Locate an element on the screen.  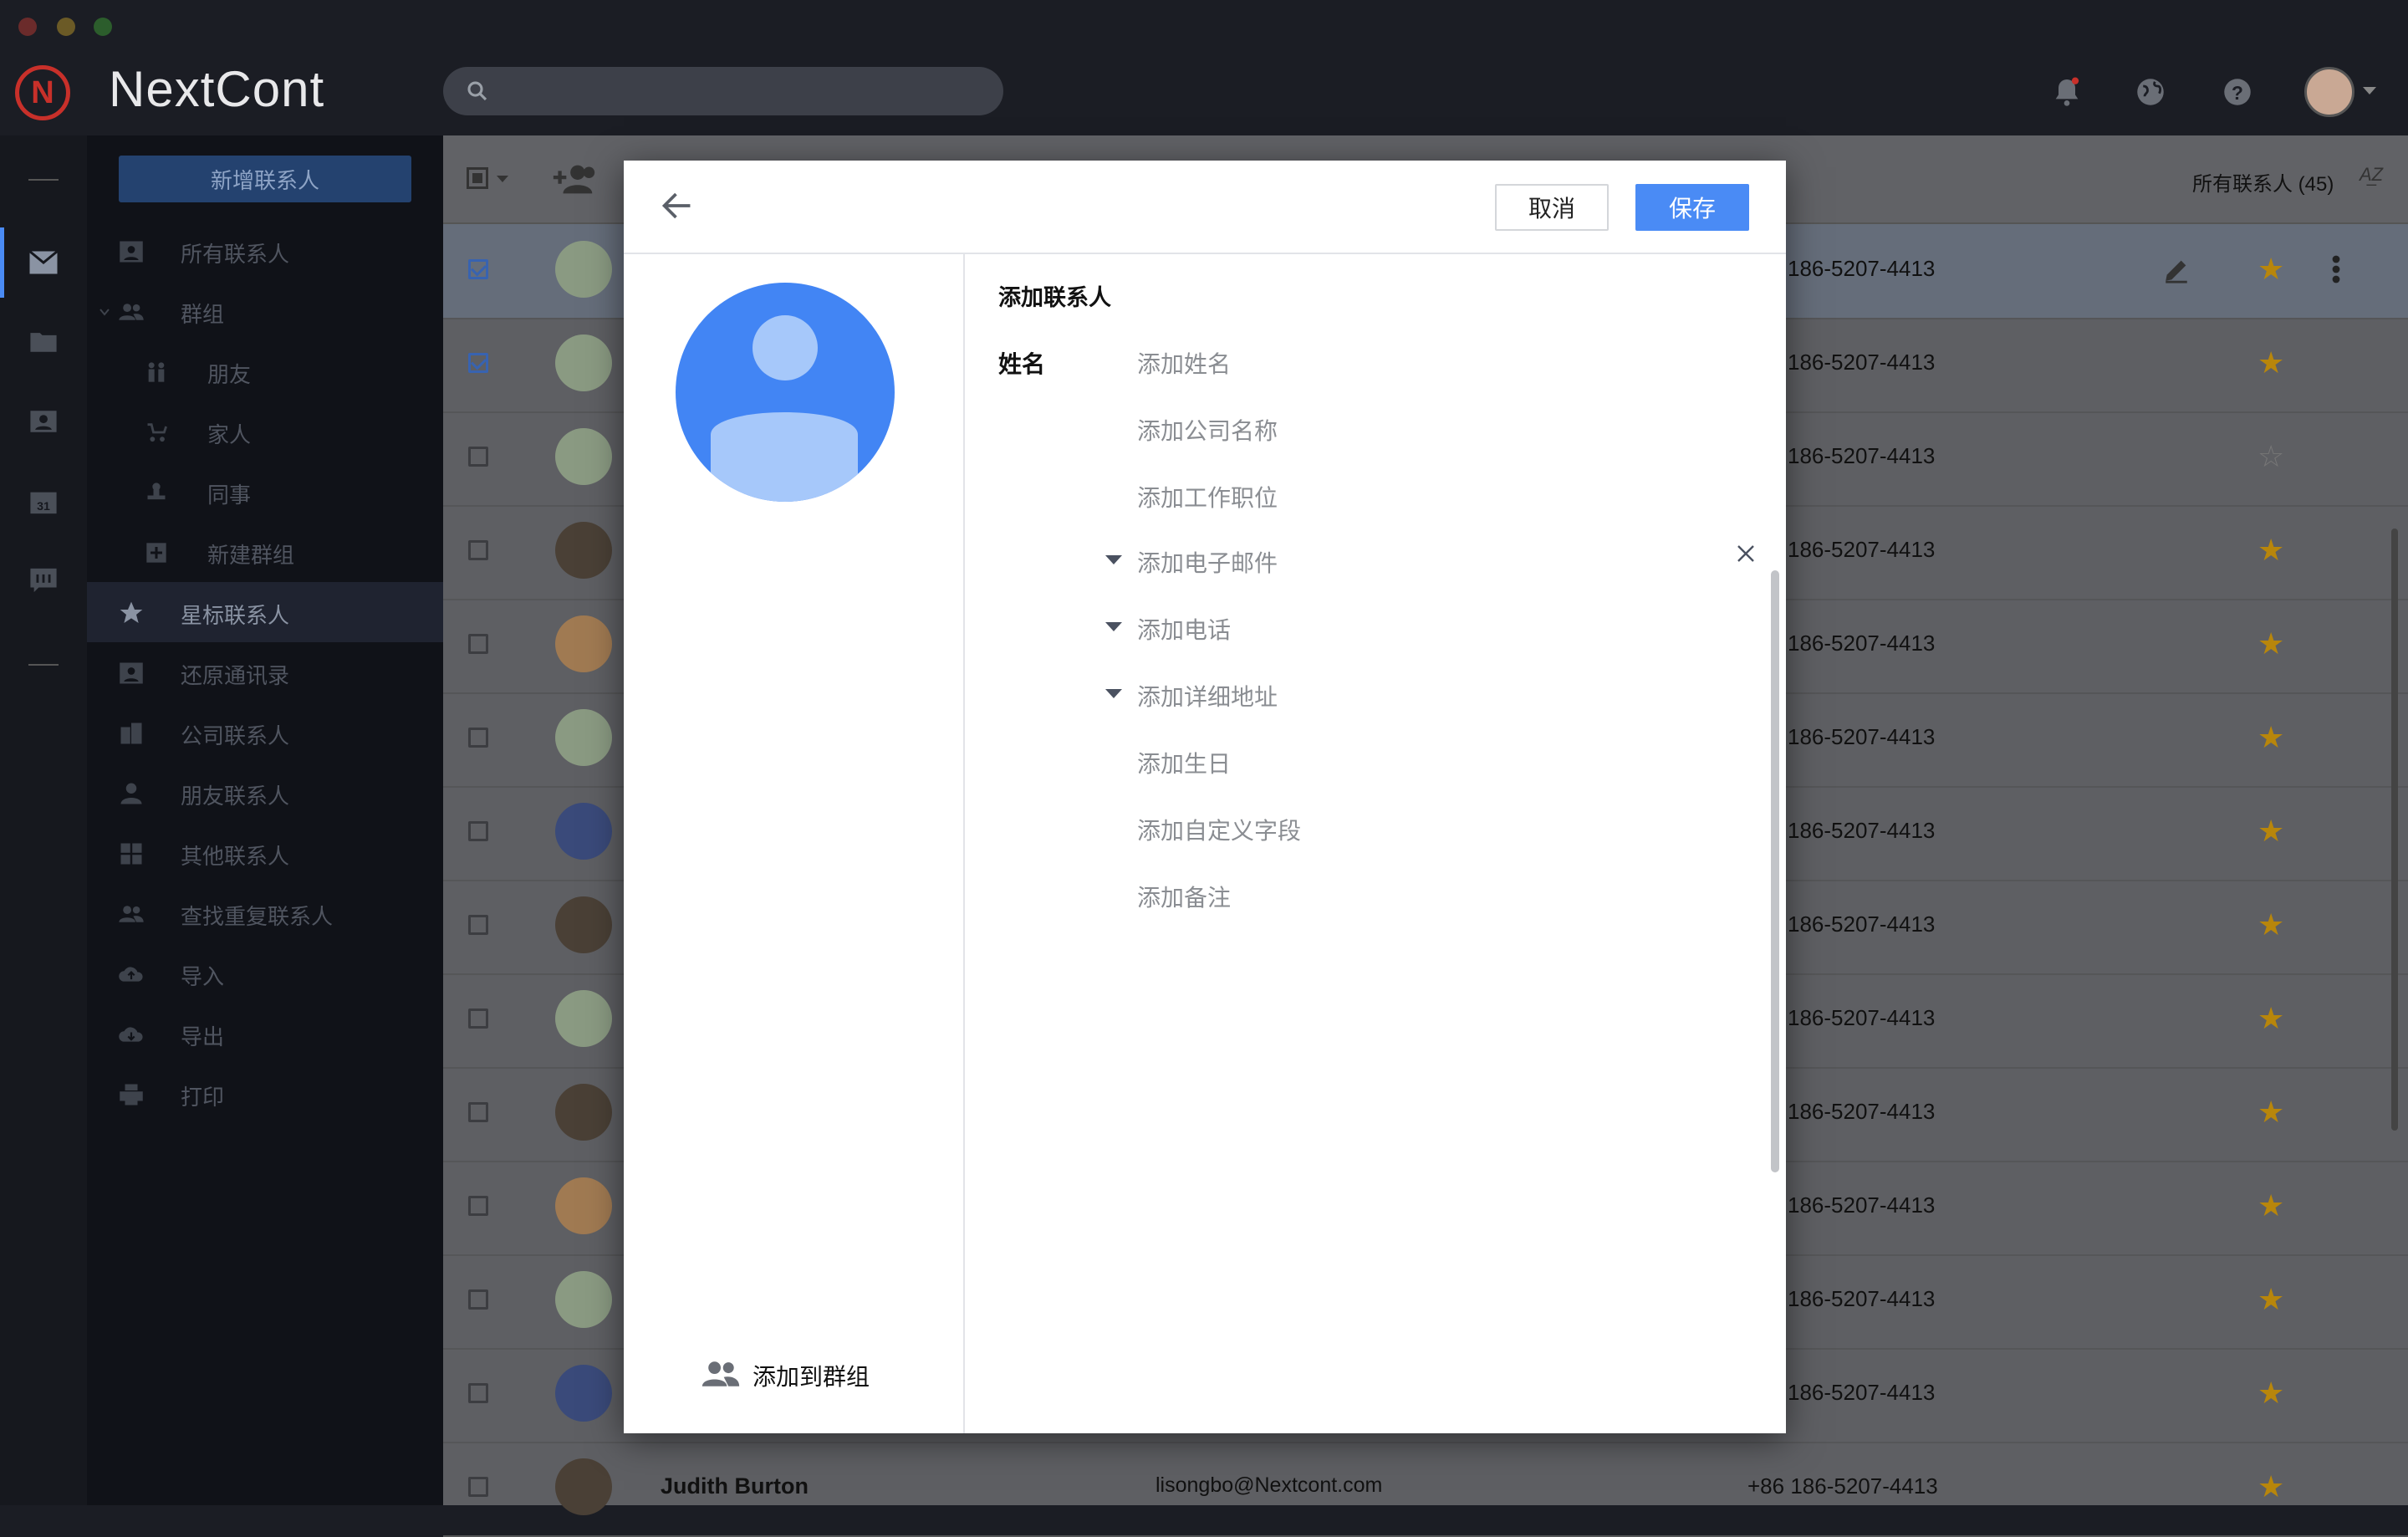
logo-icon: N is located at coordinates (43, 92).